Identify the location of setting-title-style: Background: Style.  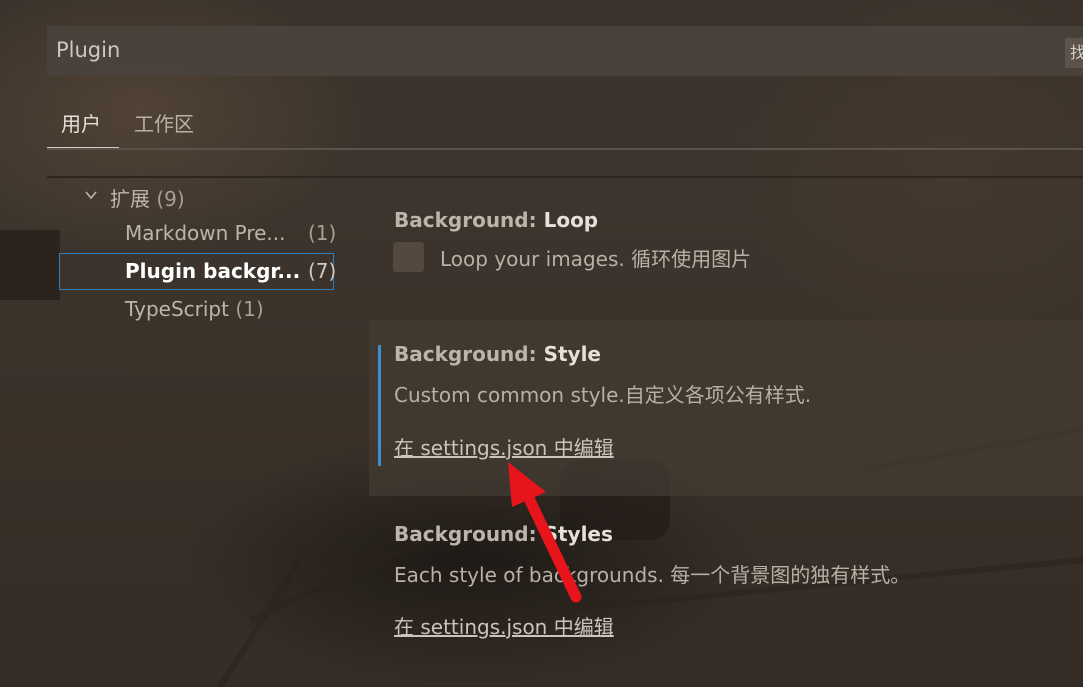
(497, 354).